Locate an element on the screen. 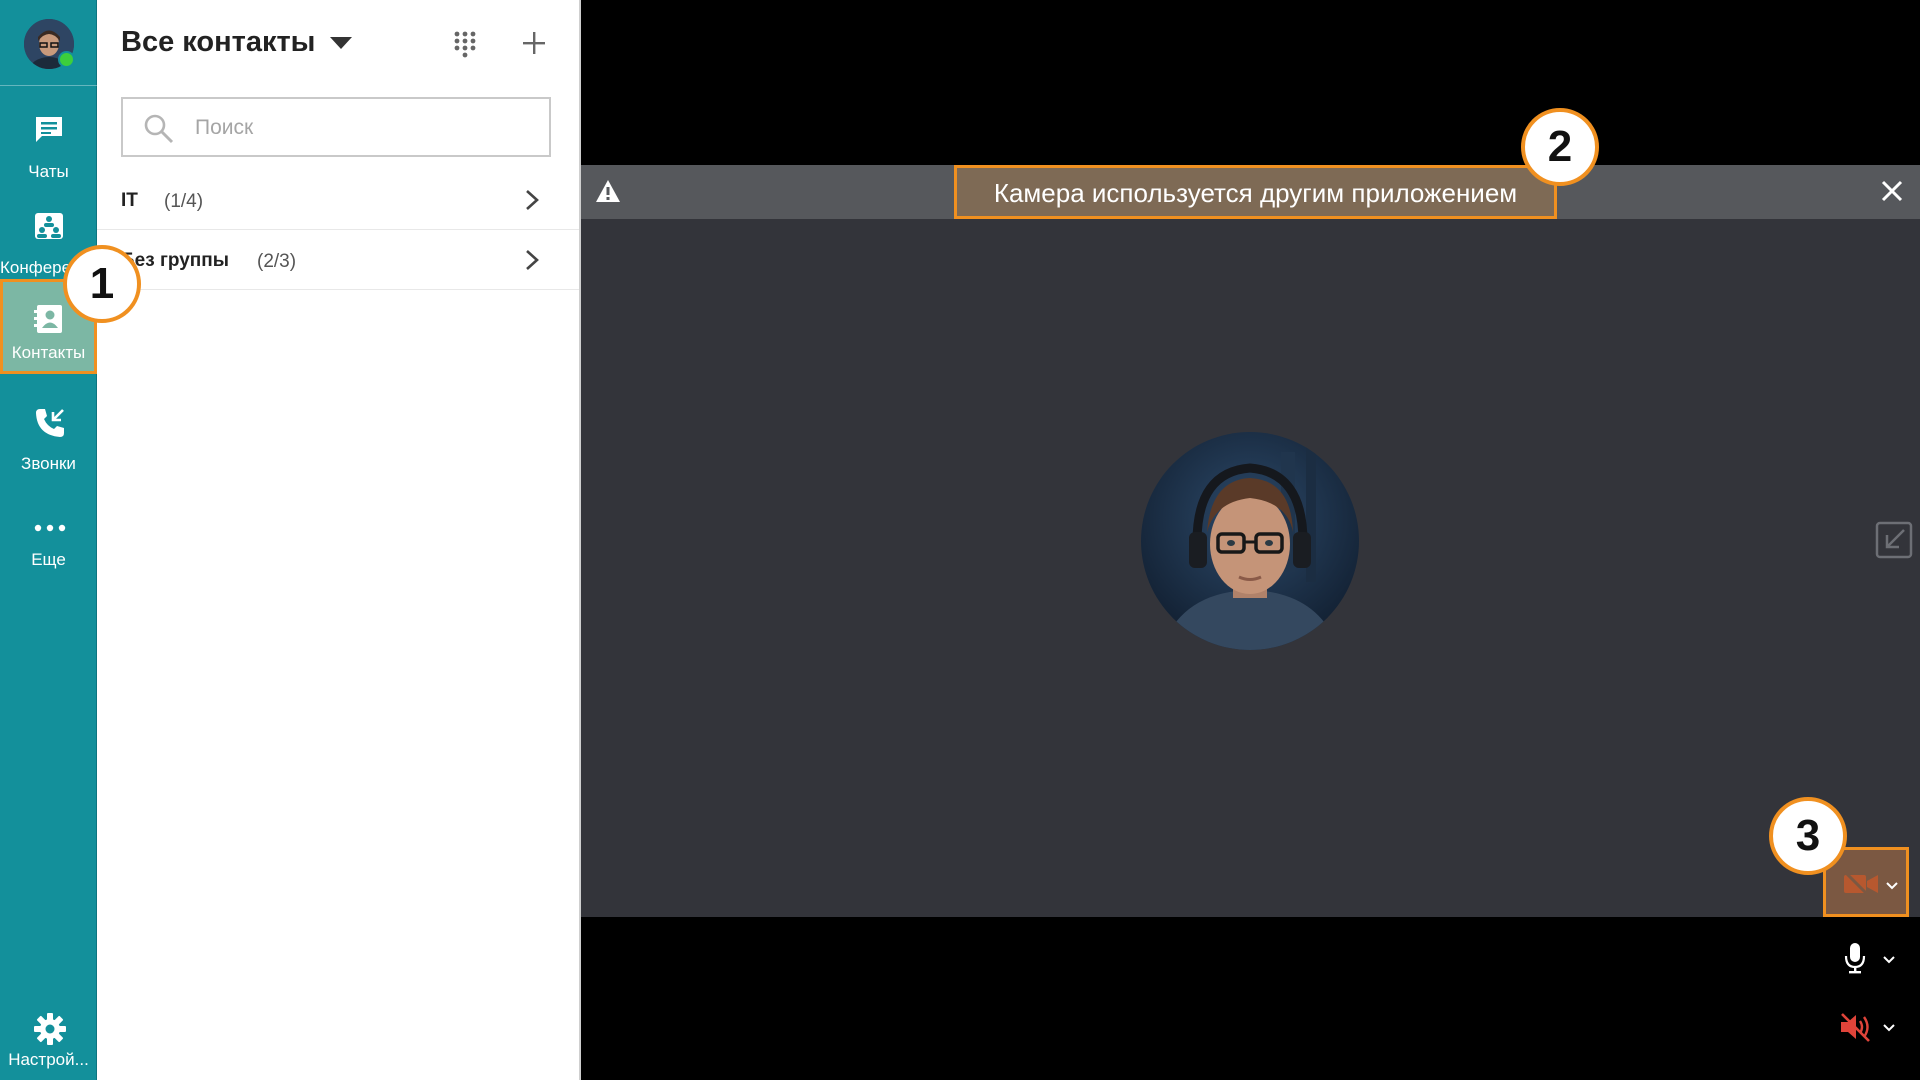  conference-icon is located at coordinates (49, 226).